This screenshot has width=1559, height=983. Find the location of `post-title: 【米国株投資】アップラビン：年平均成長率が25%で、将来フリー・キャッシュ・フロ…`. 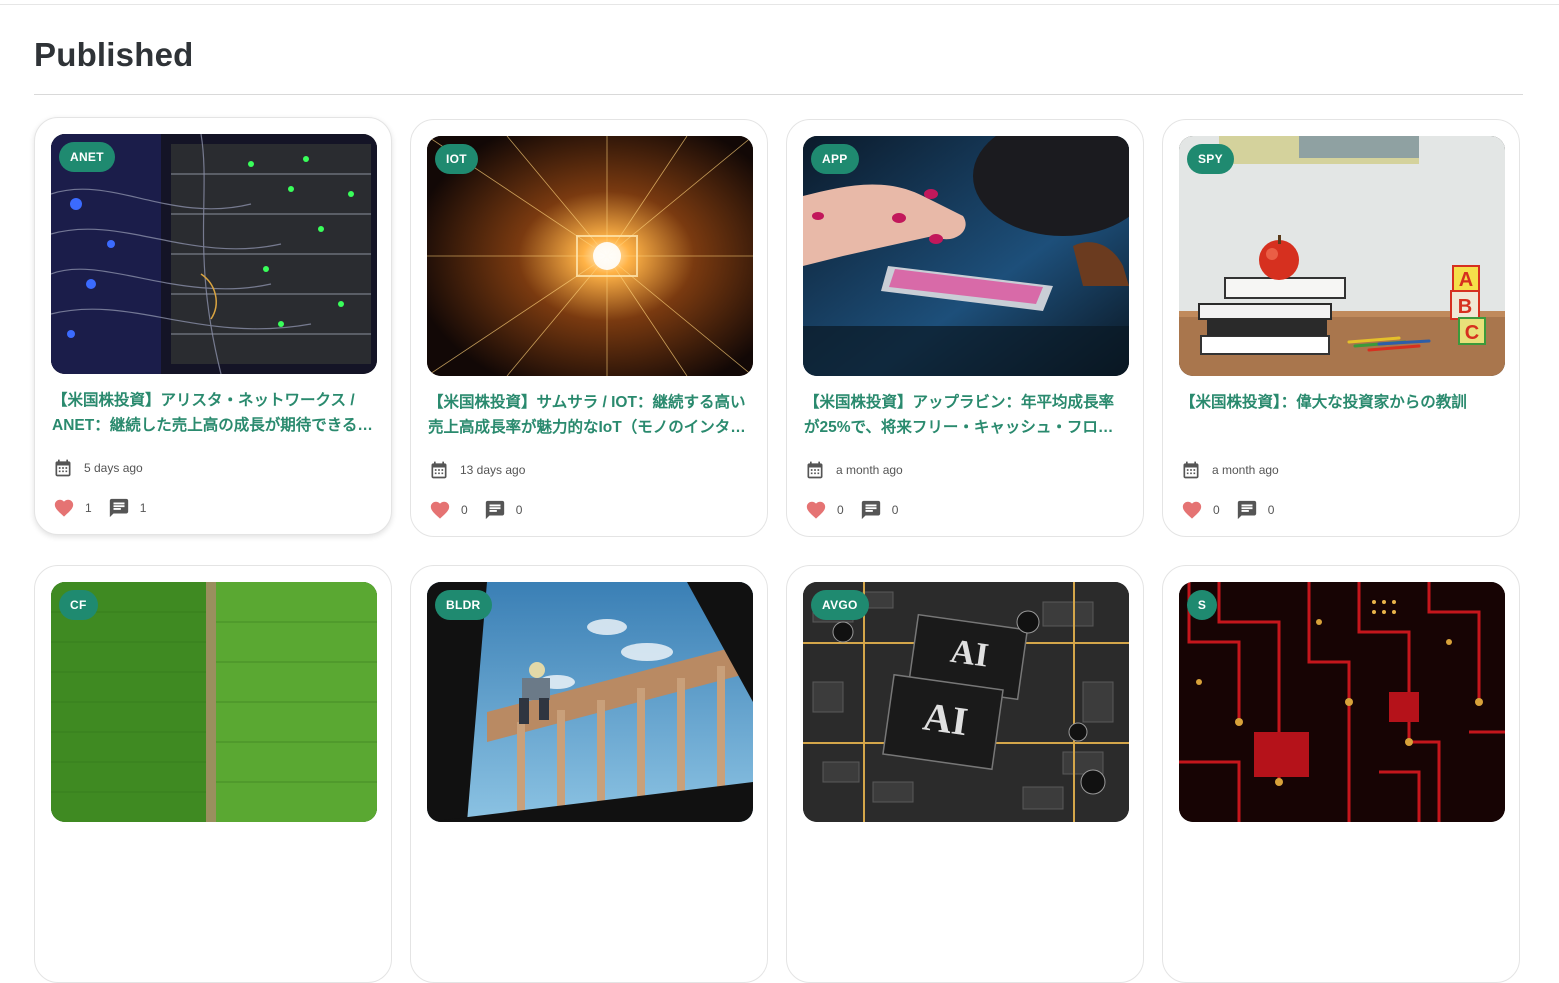

post-title: 【米国株投資】アップラビン：年平均成長率が25%で、将来フリー・キャッシュ・フロ… is located at coordinates (965, 415).